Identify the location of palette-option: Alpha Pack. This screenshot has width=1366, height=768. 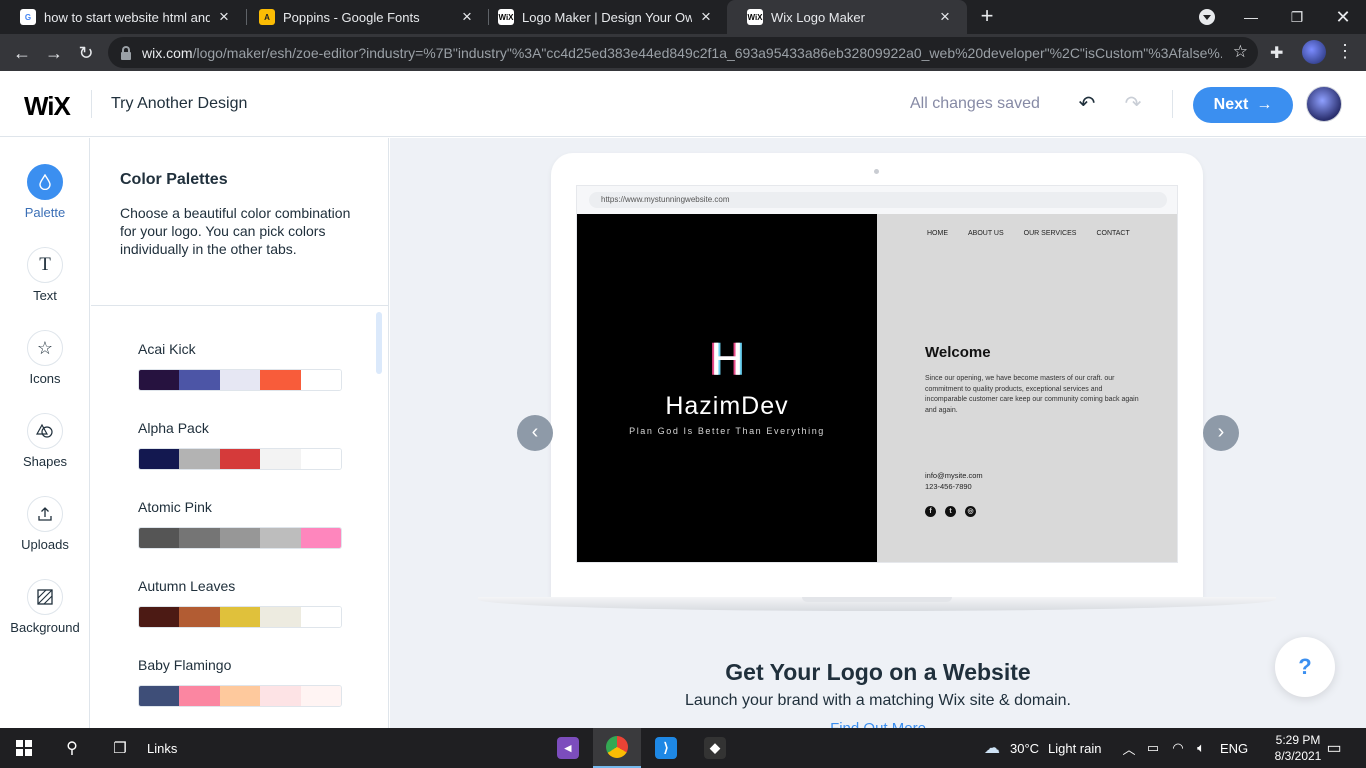
(240, 445).